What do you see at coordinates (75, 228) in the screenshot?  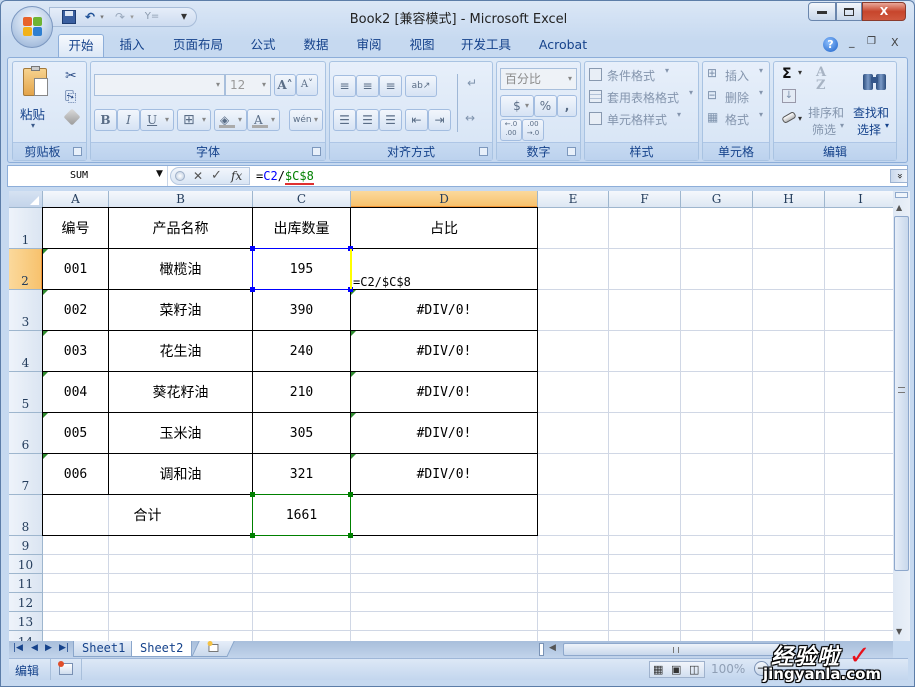 I see `header-cell: 编号` at bounding box center [75, 228].